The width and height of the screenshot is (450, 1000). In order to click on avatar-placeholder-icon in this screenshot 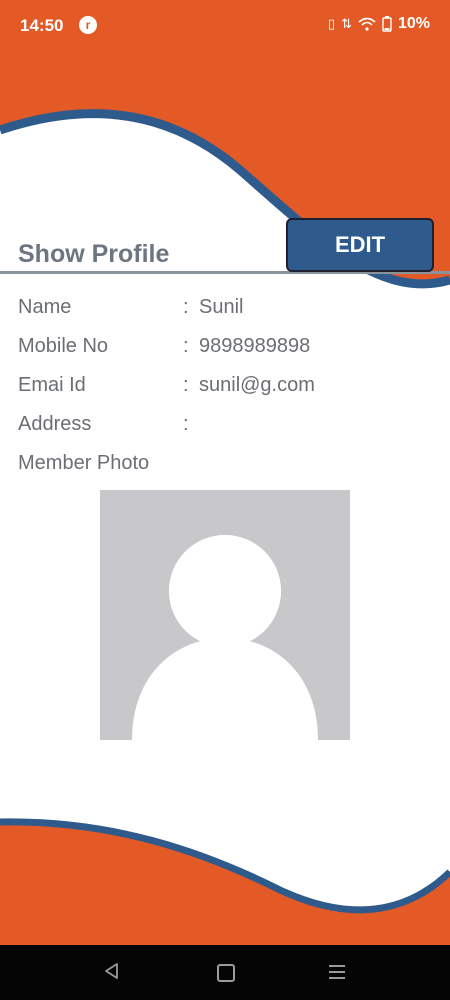, I will do `click(225, 637)`.